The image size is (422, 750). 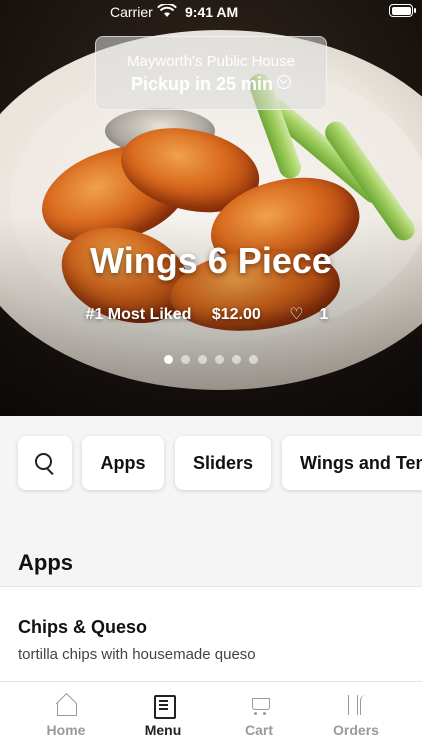 What do you see at coordinates (167, 11) in the screenshot?
I see `wifi-icon` at bounding box center [167, 11].